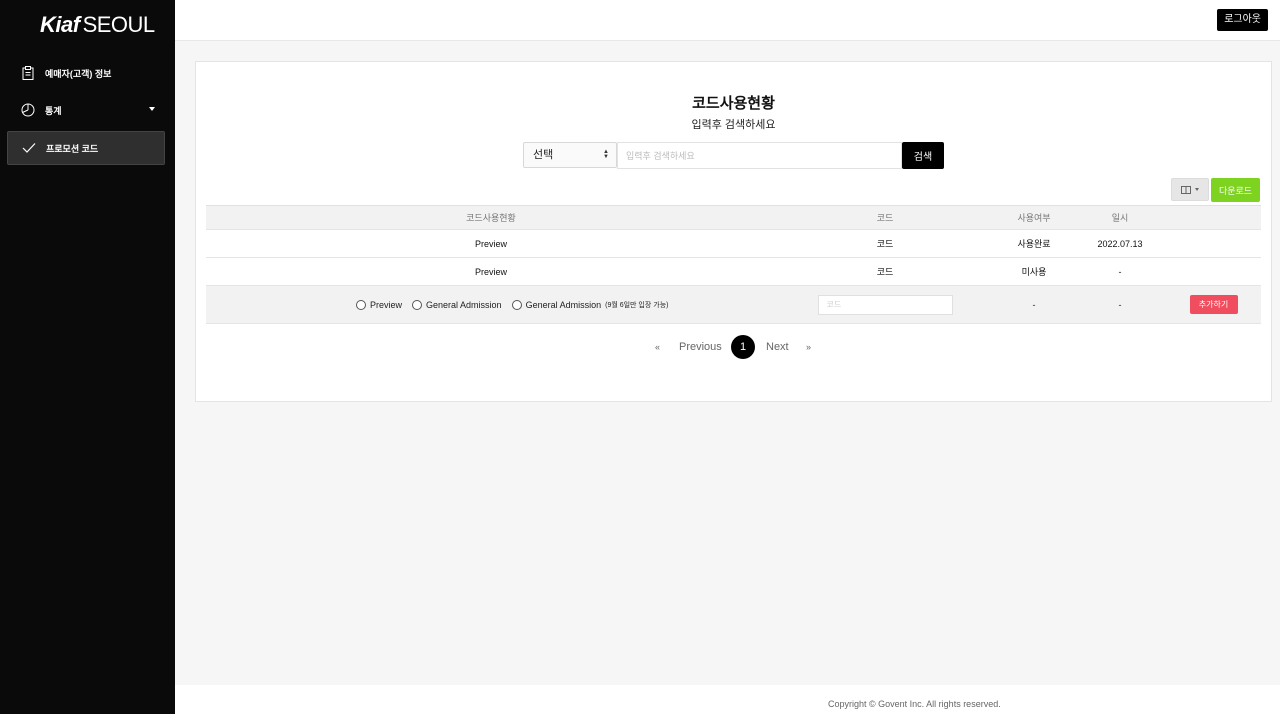 This screenshot has height=714, width=1280. I want to click on cell-status: -, so click(1034, 304).